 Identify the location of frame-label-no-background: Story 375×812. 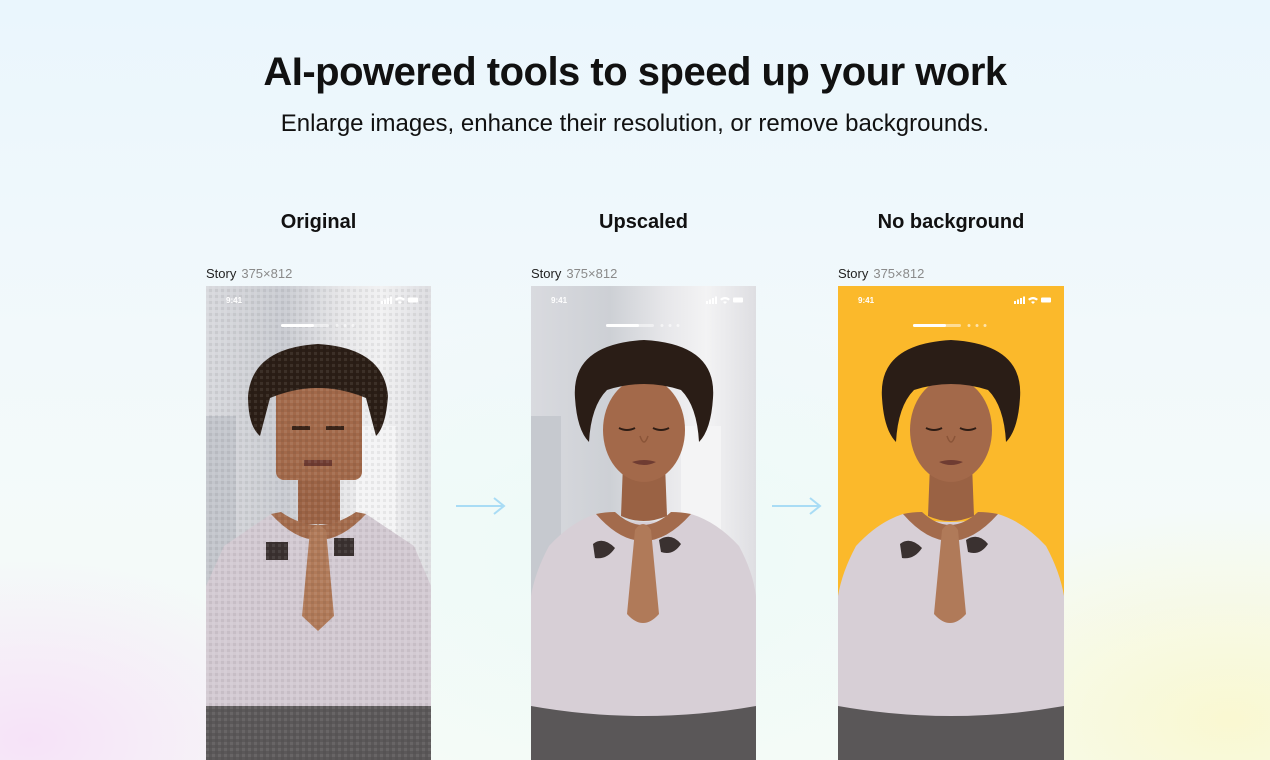
(881, 273).